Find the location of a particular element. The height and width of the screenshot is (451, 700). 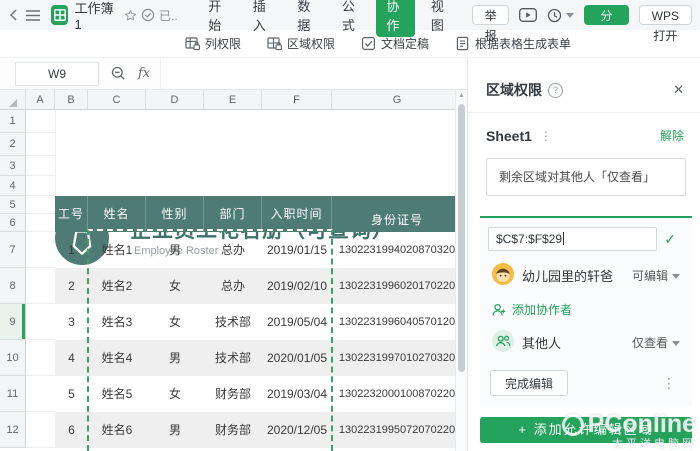

ribbon-label: 列权限 is located at coordinates (223, 44).